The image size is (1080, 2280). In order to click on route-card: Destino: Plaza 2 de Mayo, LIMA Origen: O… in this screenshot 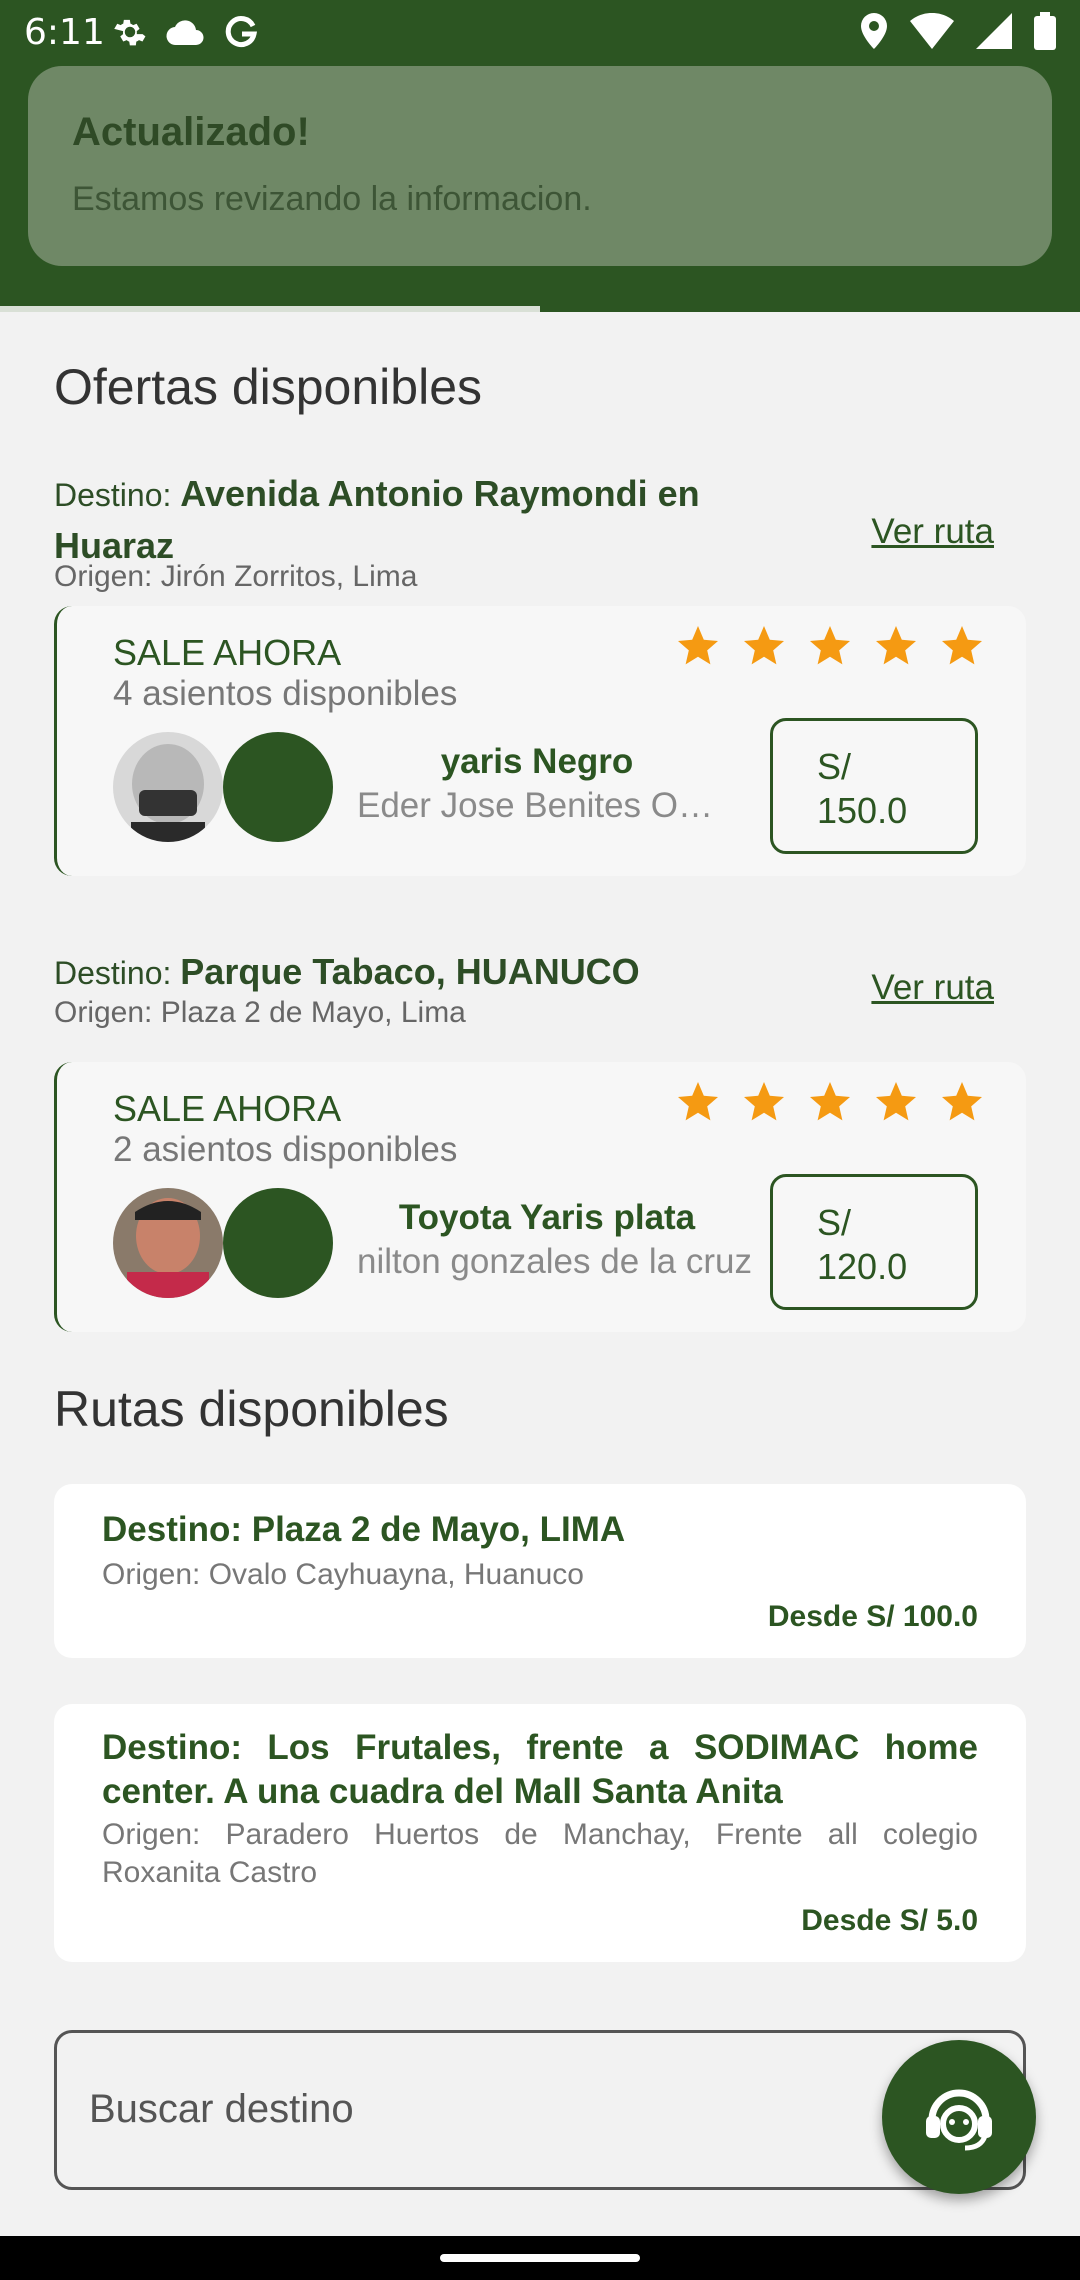, I will do `click(540, 1571)`.